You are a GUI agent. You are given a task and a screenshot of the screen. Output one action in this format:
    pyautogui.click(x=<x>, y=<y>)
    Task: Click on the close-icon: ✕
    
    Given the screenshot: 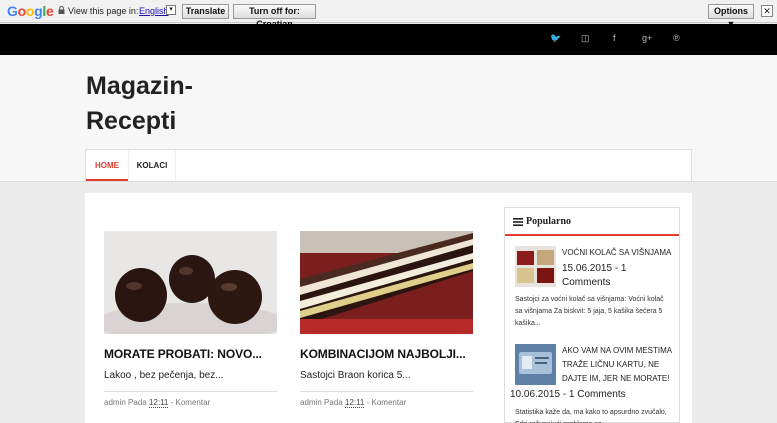 What is the action you would take?
    pyautogui.click(x=767, y=11)
    